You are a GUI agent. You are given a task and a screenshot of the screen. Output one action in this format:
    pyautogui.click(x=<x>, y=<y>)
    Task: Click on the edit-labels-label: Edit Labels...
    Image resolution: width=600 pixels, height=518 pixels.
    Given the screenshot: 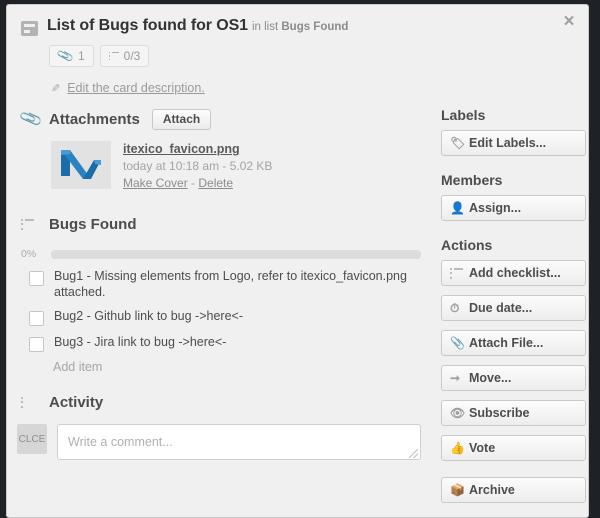 What is the action you would take?
    pyautogui.click(x=508, y=143)
    